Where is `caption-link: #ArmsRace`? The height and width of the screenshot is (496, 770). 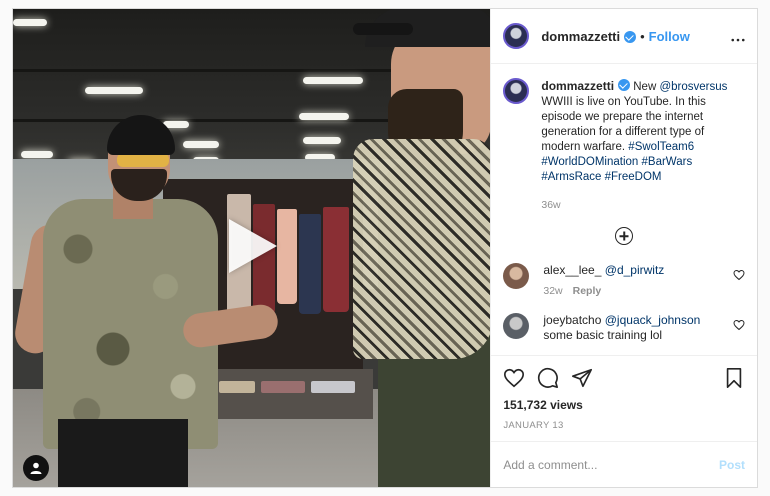
caption-link: #ArmsRace is located at coordinates (571, 177).